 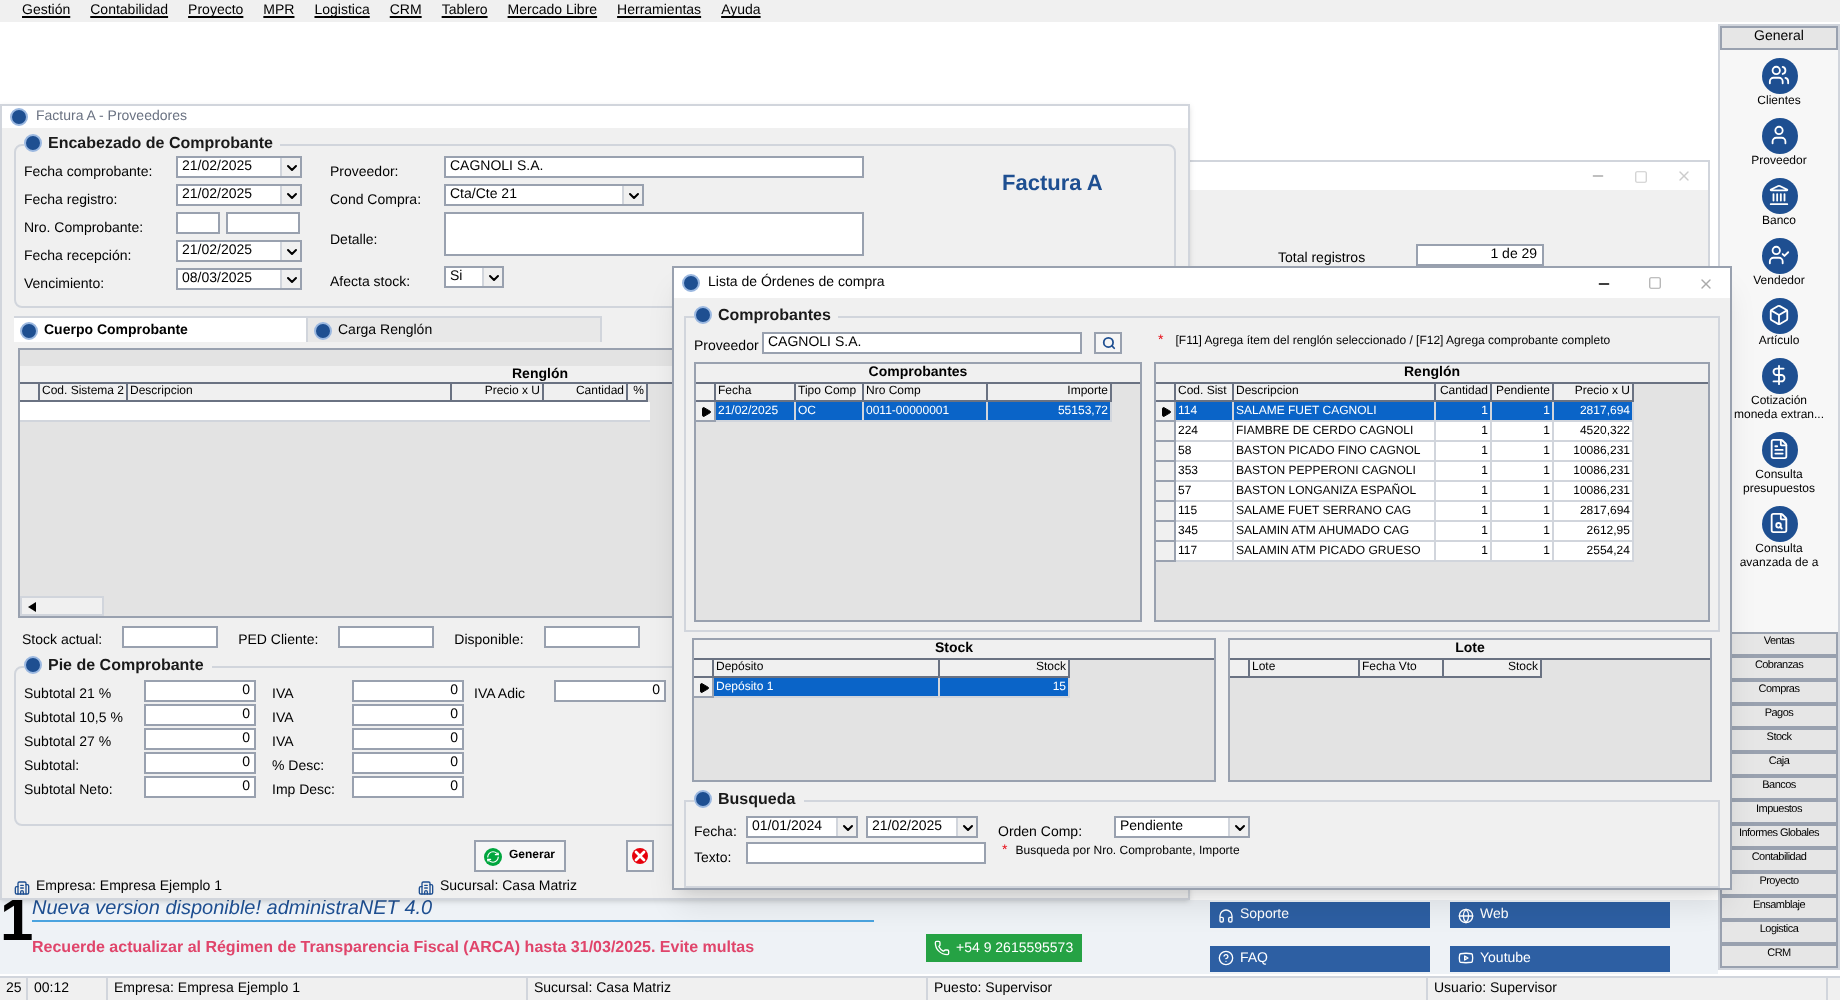 I want to click on search-button, so click(x=1108, y=342).